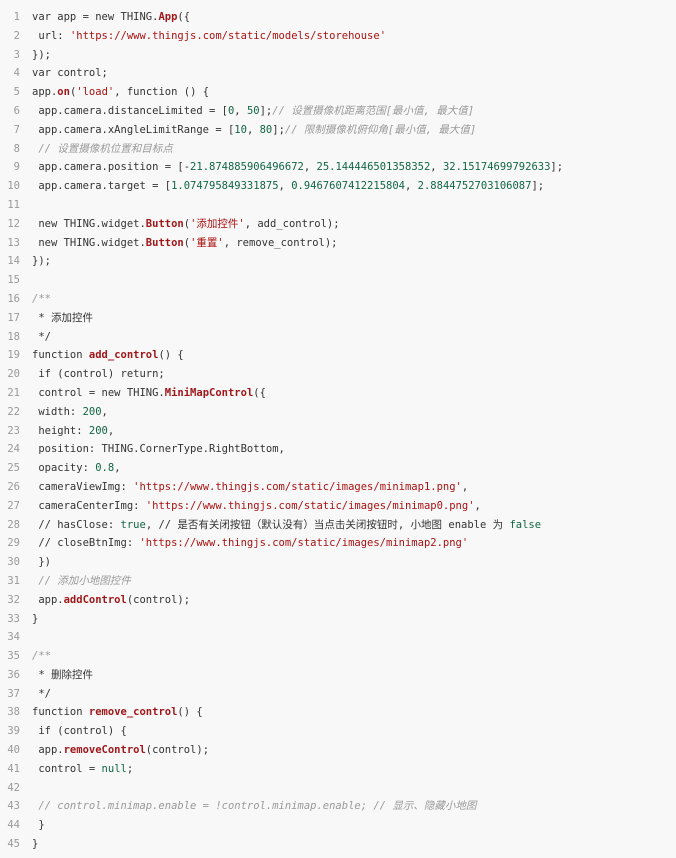 Image resolution: width=676 pixels, height=858 pixels. Describe the element at coordinates (162, 92) in the screenshot. I see `code-token: , function () {` at that location.